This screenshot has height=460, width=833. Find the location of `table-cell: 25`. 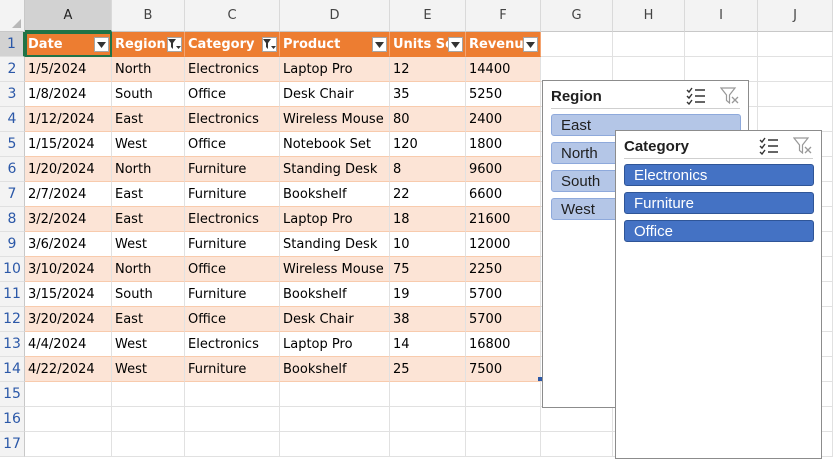

table-cell: 25 is located at coordinates (428, 369).